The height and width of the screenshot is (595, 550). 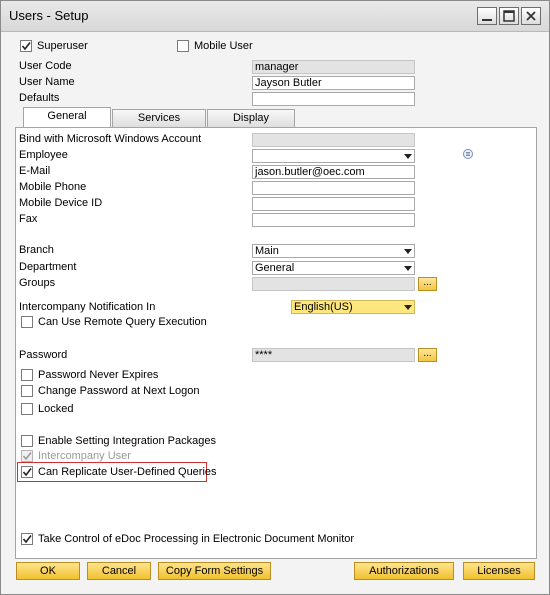 I want to click on close-button, so click(x=531, y=16).